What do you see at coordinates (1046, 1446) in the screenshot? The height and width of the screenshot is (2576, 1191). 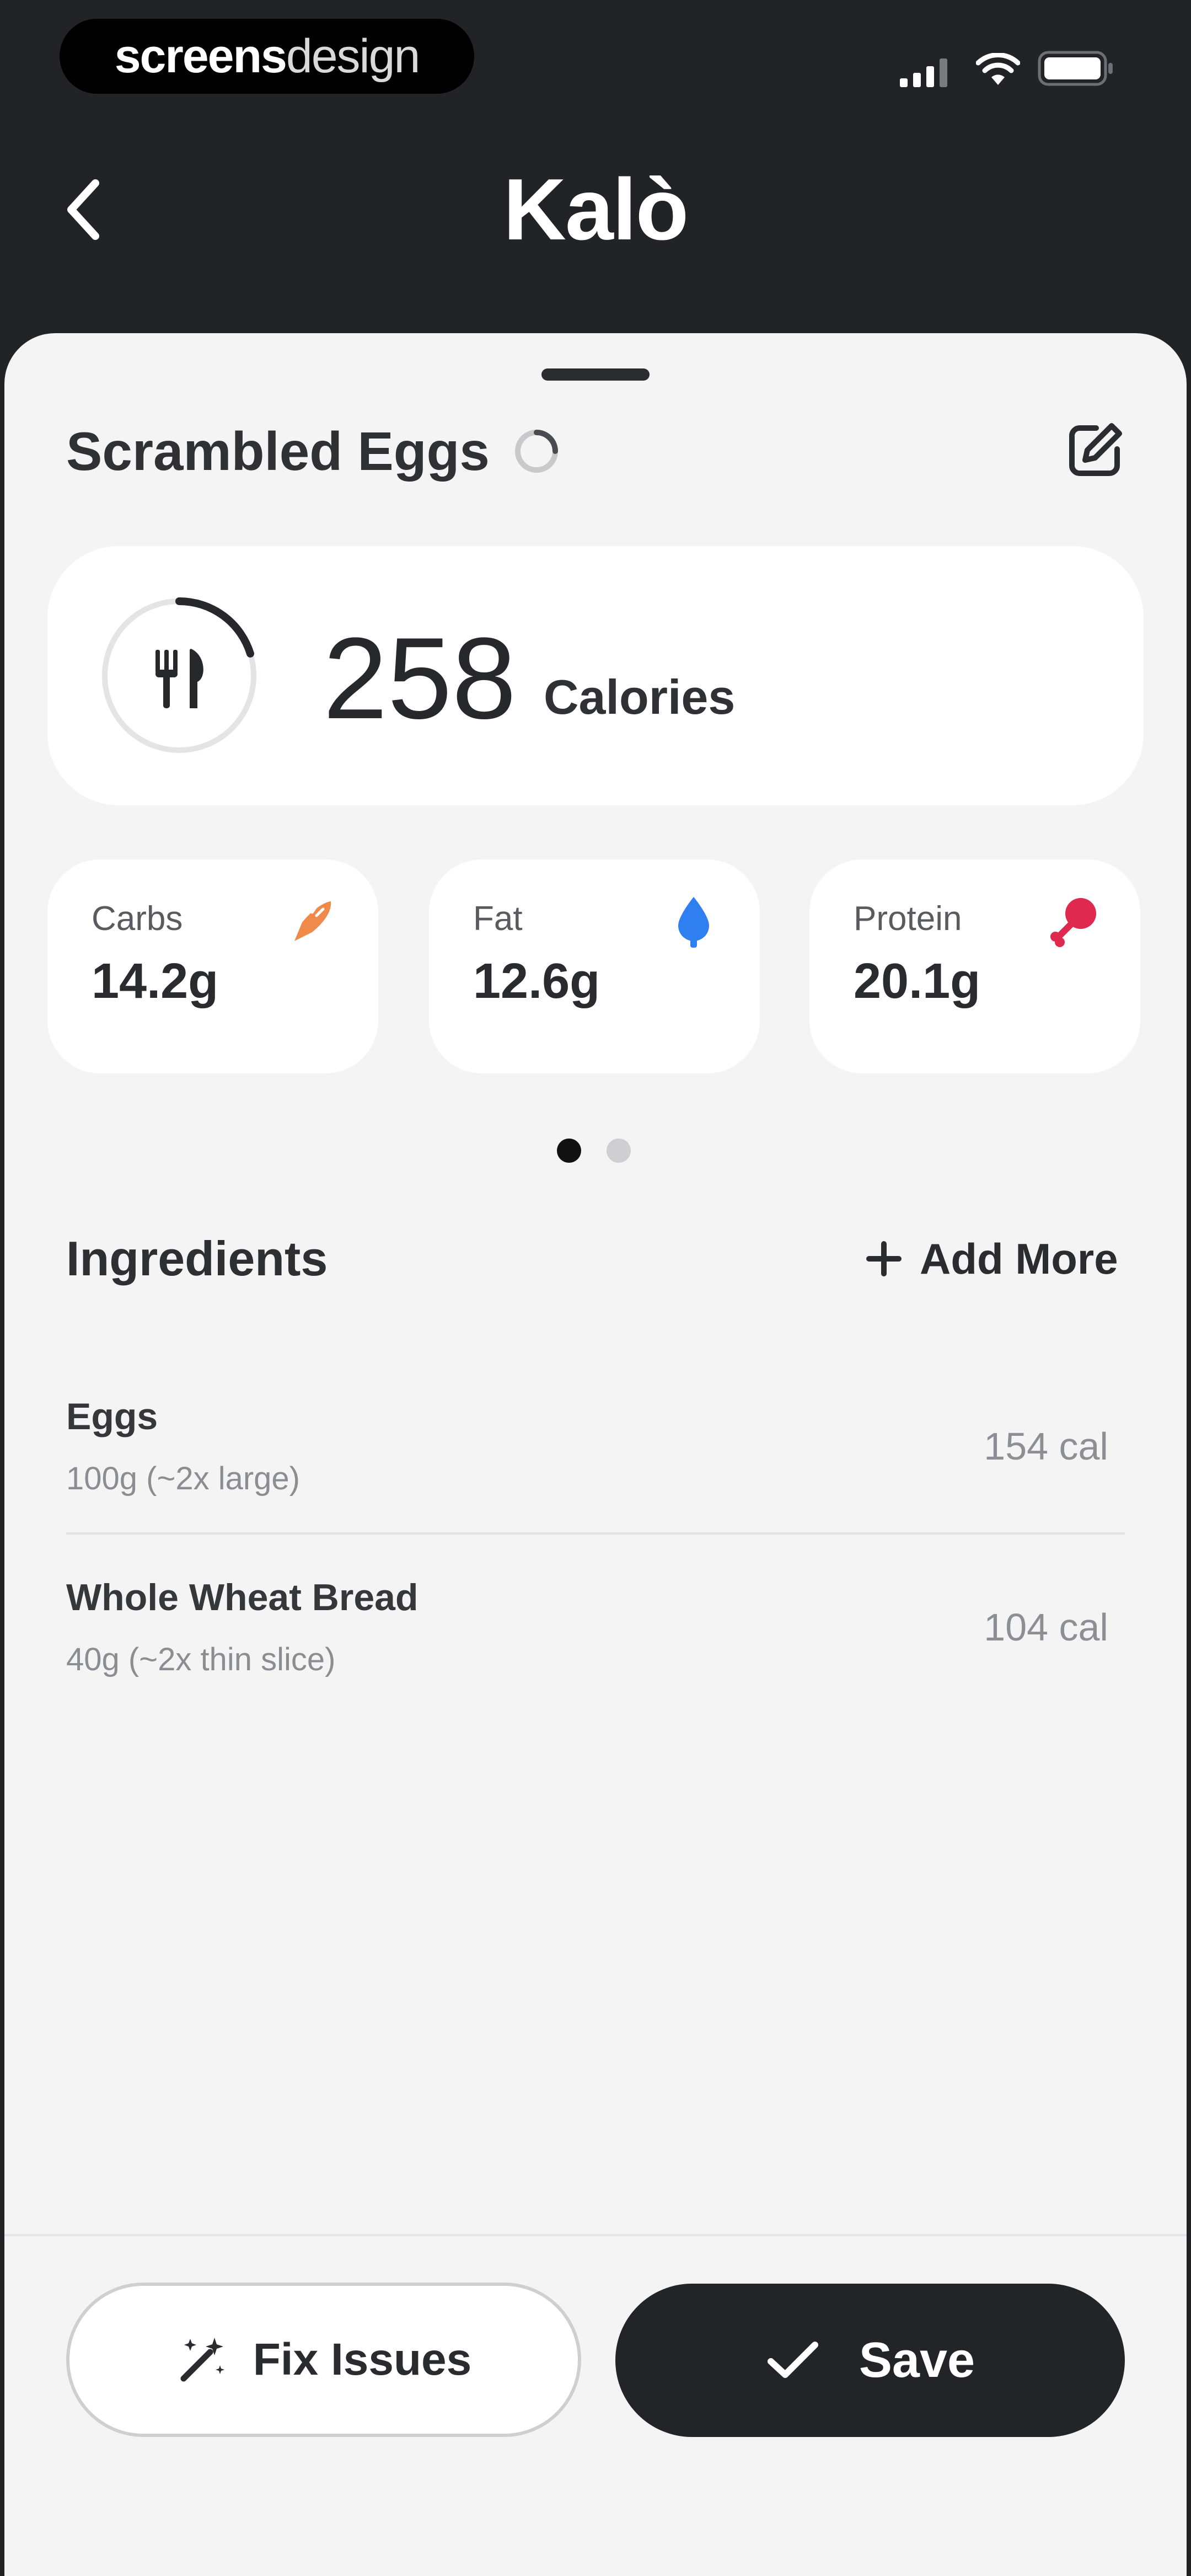 I see `ingredient-calories: 154 cal` at bounding box center [1046, 1446].